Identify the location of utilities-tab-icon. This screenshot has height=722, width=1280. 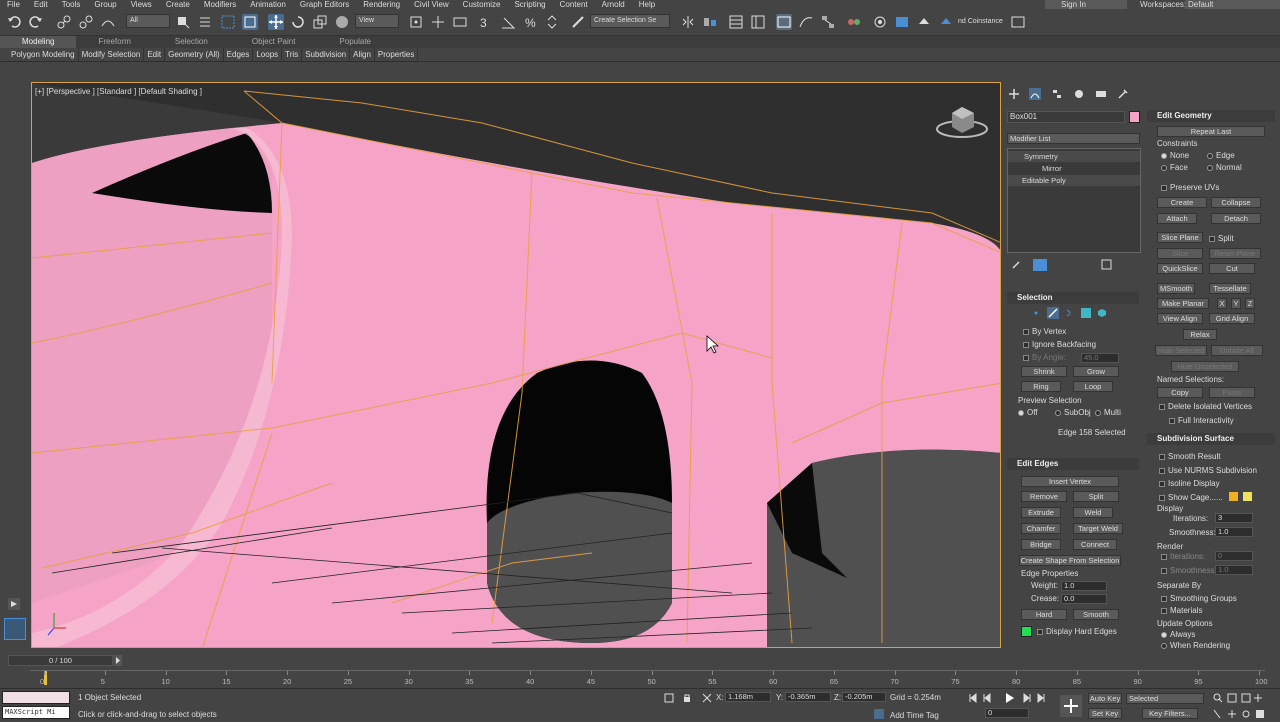
(1123, 94).